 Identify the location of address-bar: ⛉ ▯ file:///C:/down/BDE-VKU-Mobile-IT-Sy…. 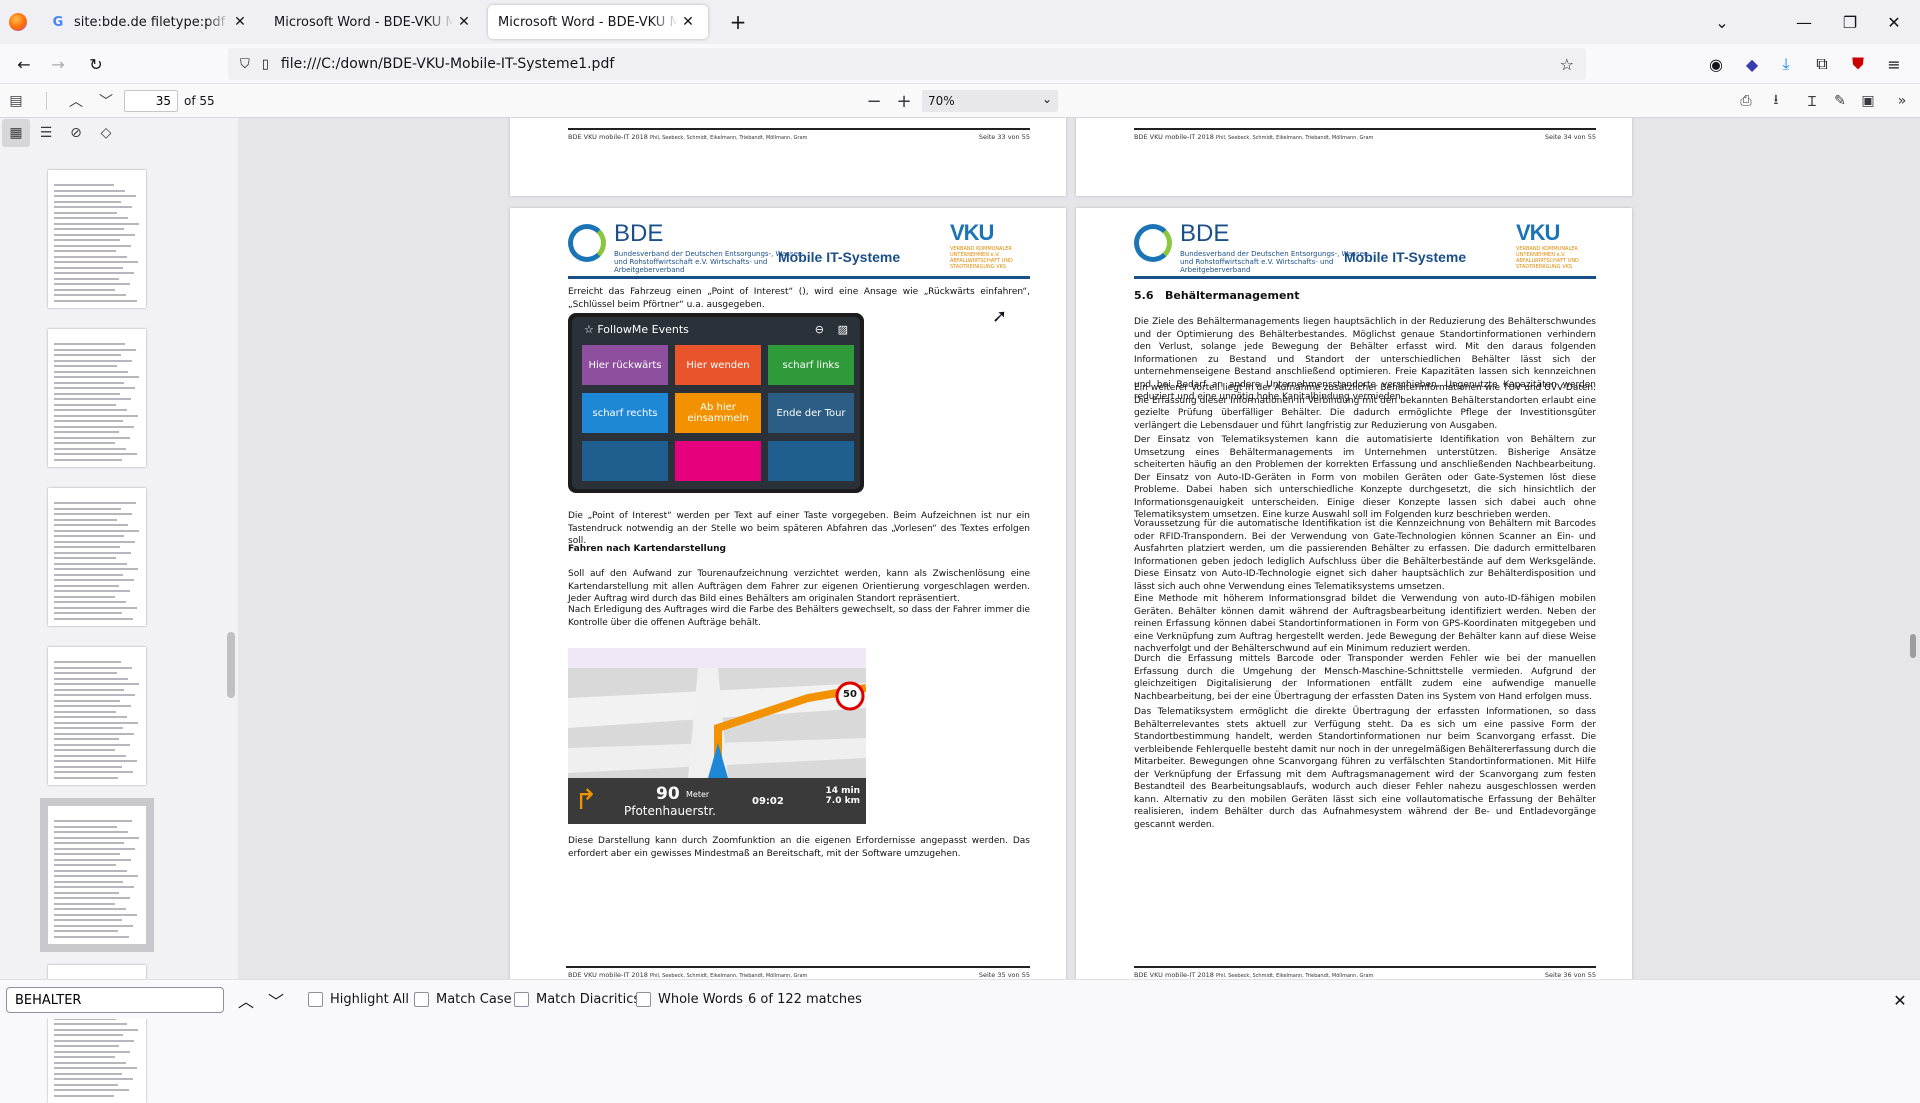
(907, 64).